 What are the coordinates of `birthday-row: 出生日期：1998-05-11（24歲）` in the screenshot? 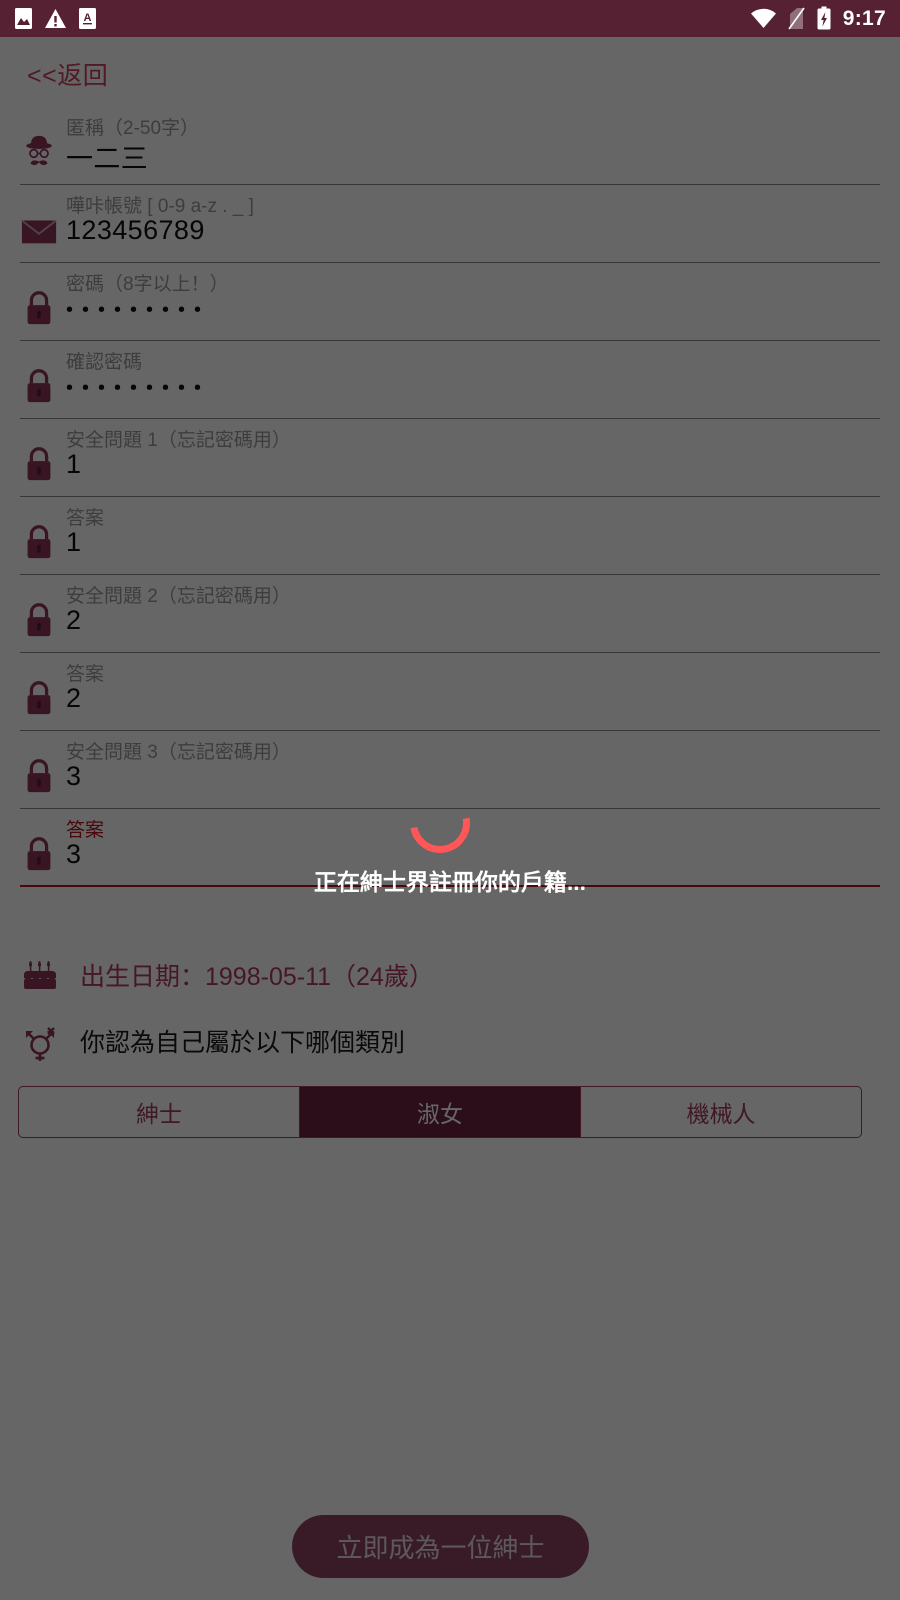 It's located at (227, 975).